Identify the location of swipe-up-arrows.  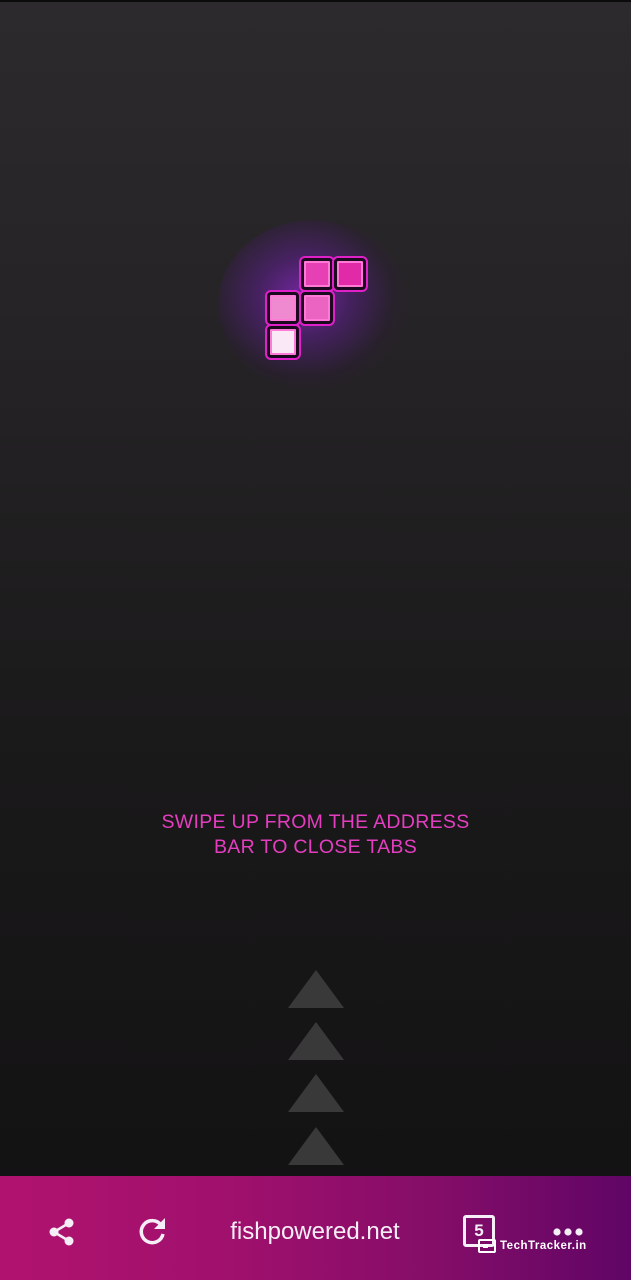
(316, 1068).